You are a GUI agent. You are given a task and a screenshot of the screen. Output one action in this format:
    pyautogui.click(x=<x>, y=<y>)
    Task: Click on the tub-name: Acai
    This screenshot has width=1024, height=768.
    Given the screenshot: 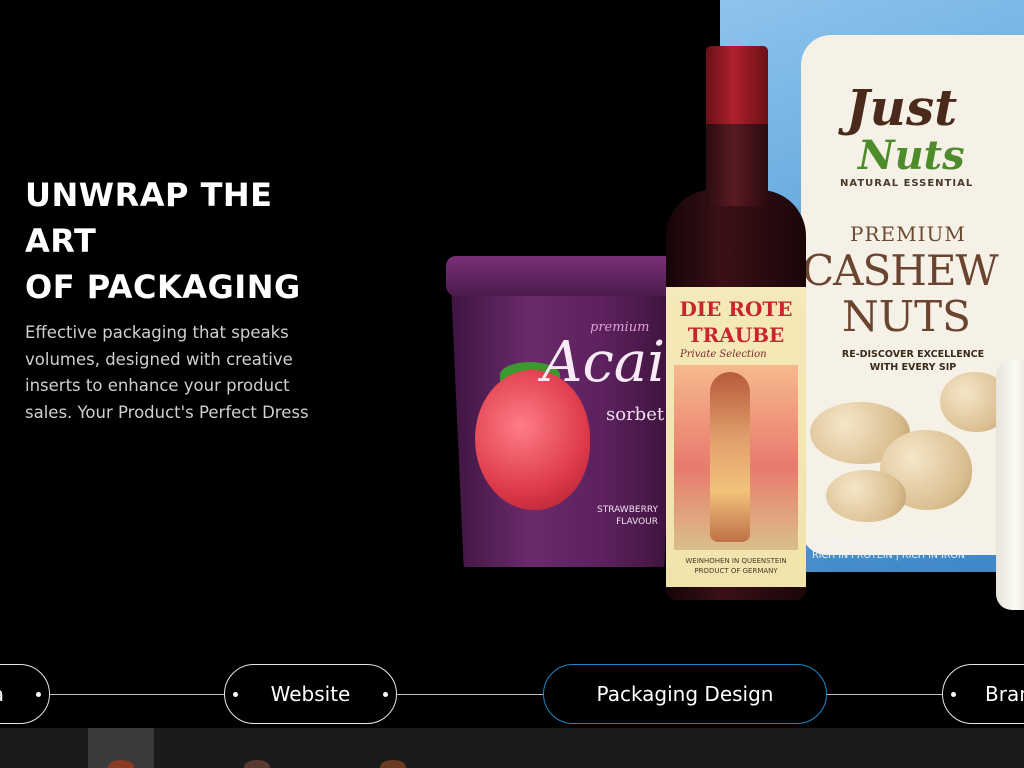 What is the action you would take?
    pyautogui.click(x=604, y=362)
    